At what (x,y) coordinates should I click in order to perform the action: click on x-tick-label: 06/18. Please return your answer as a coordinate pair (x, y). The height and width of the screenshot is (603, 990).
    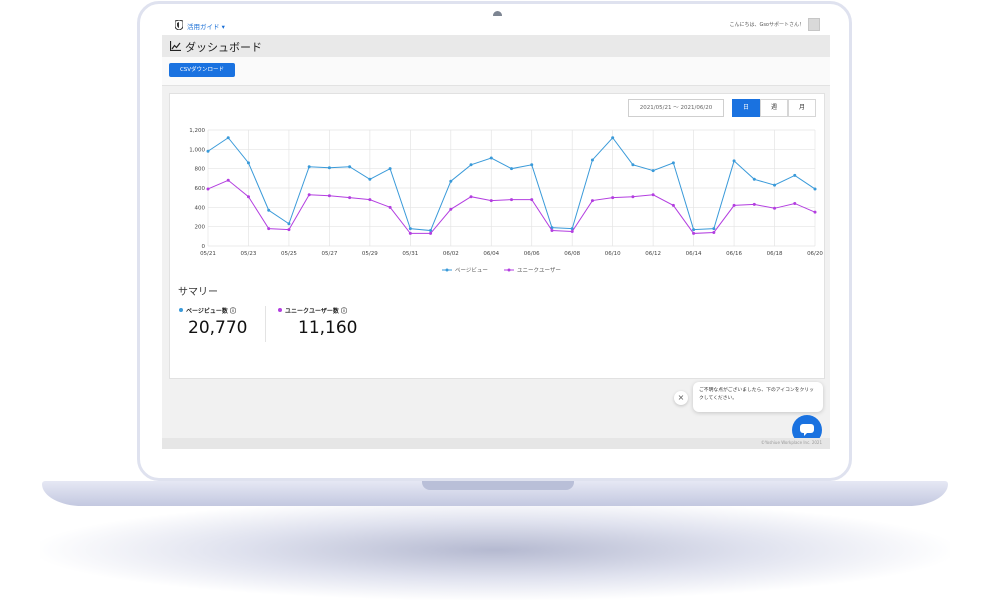
    Looking at the image, I should click on (775, 254).